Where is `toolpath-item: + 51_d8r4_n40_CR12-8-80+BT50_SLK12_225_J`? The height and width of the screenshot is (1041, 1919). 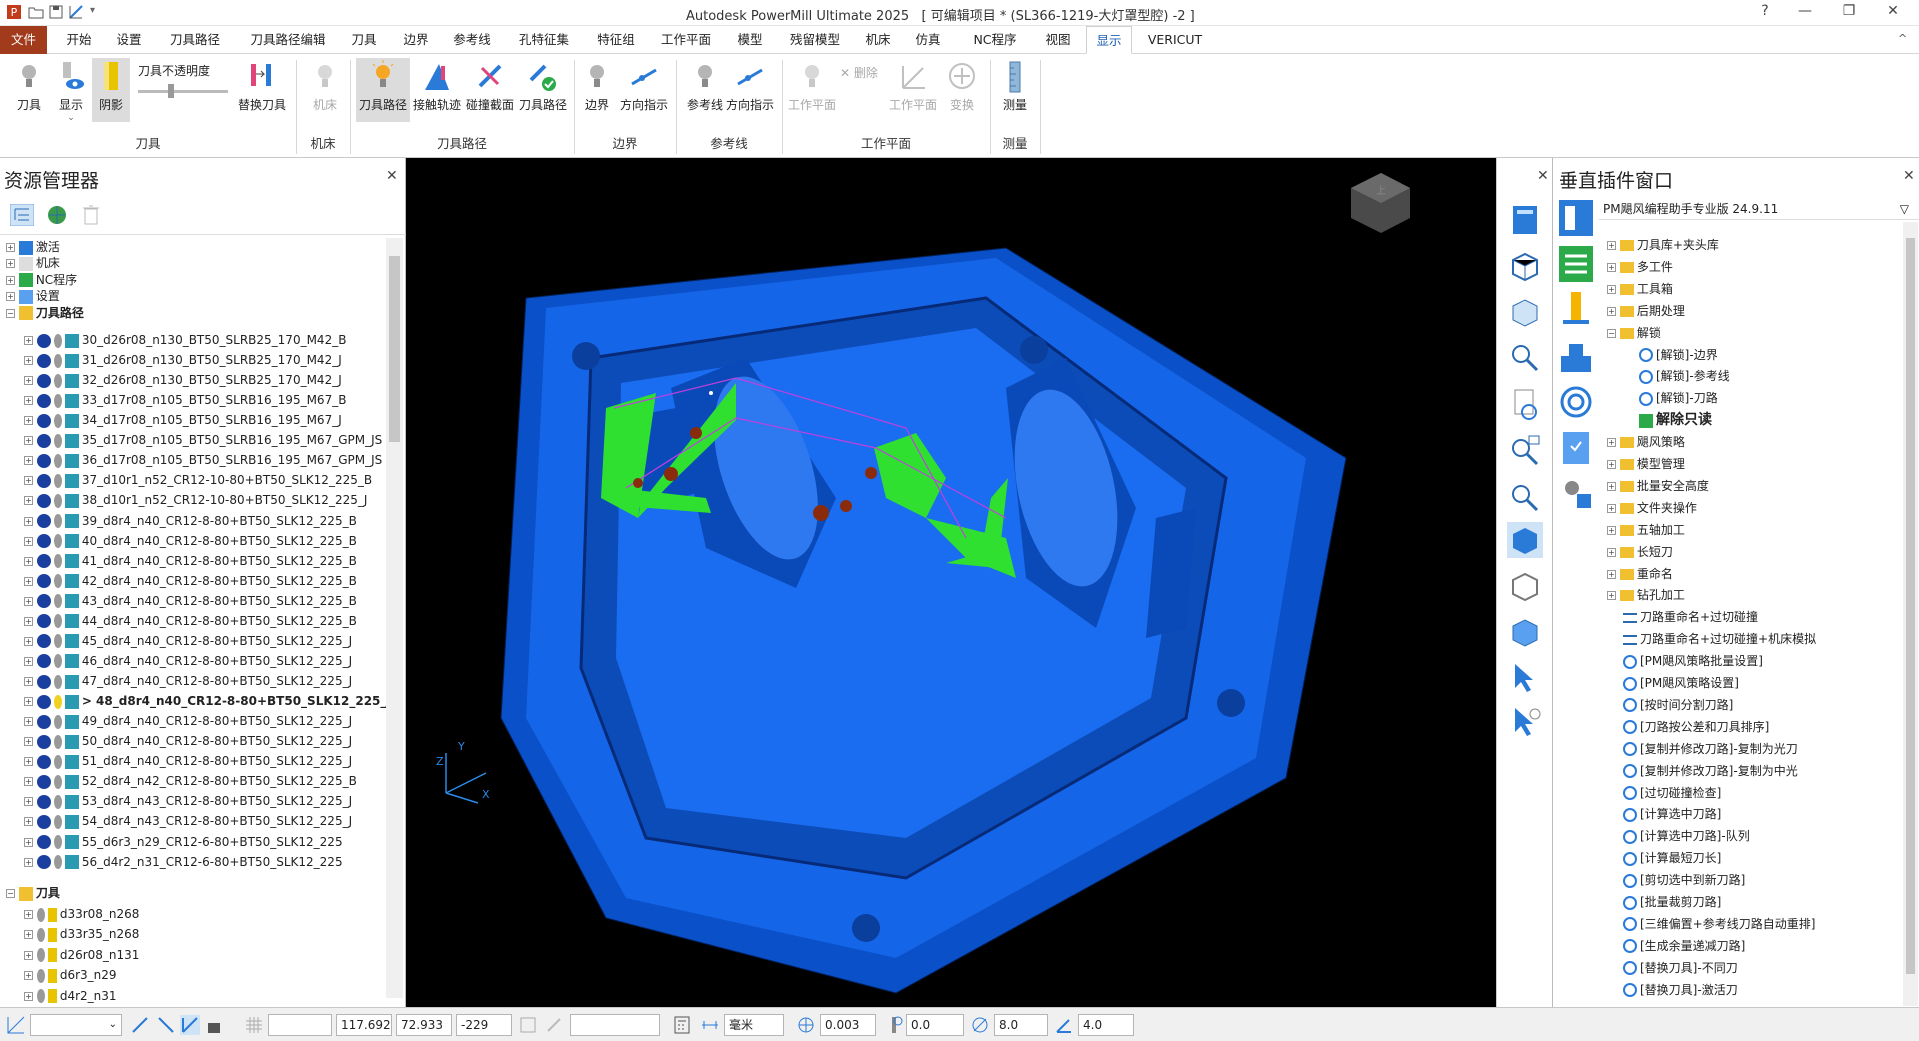
toolpath-item: + 51_d8r4_n40_CR12-8-80+BT50_SLK12_225_J is located at coordinates (188, 761).